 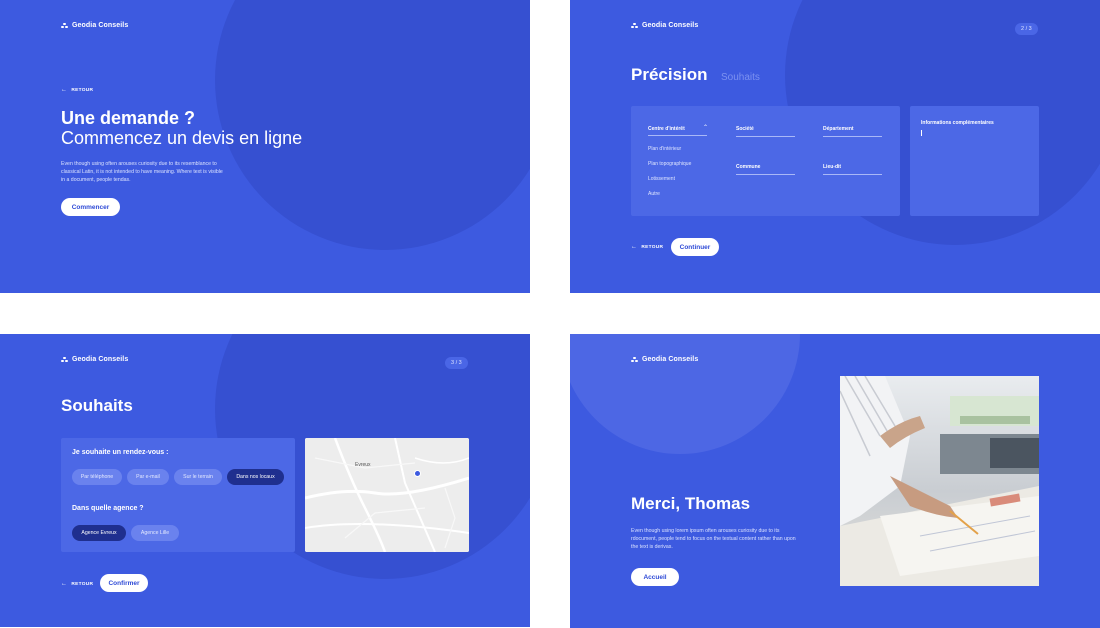 What do you see at coordinates (456, 363) in the screenshot?
I see `step-indicator: 3 / 3` at bounding box center [456, 363].